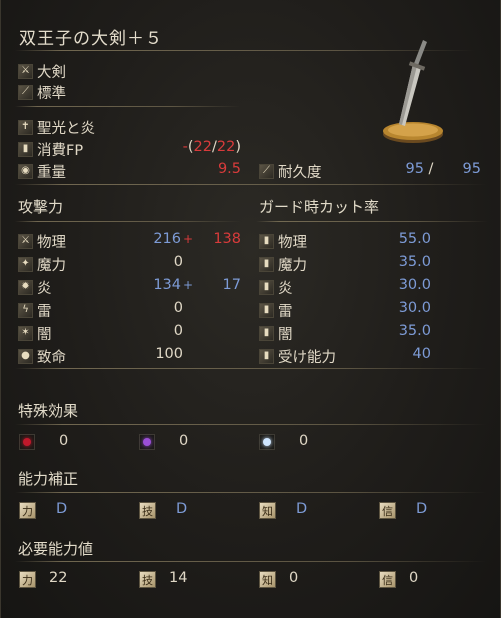 This screenshot has height=618, width=501. What do you see at coordinates (128, 106) in the screenshot?
I see `info-divider` at bounding box center [128, 106].